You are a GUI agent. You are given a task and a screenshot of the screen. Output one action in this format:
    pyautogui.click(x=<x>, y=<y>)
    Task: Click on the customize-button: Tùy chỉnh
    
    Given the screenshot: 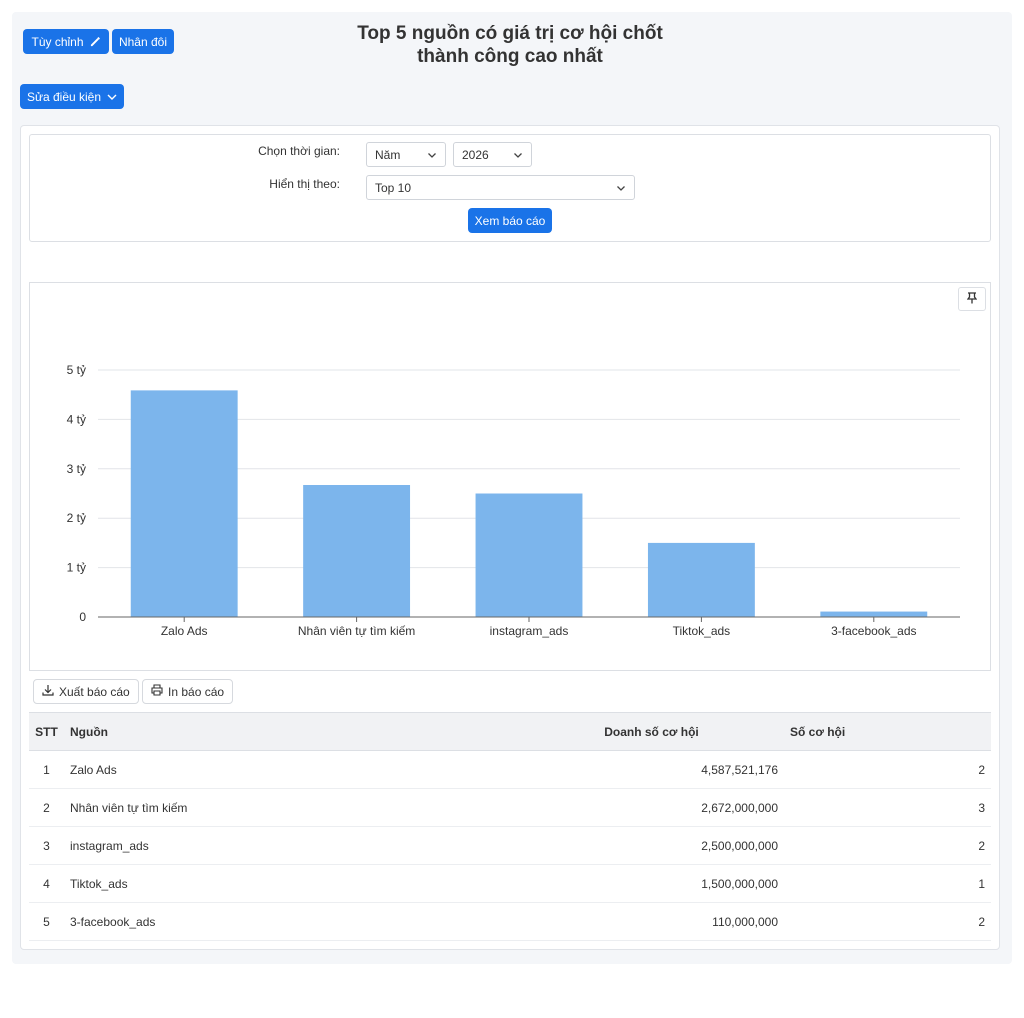 What is the action you would take?
    pyautogui.click(x=66, y=41)
    